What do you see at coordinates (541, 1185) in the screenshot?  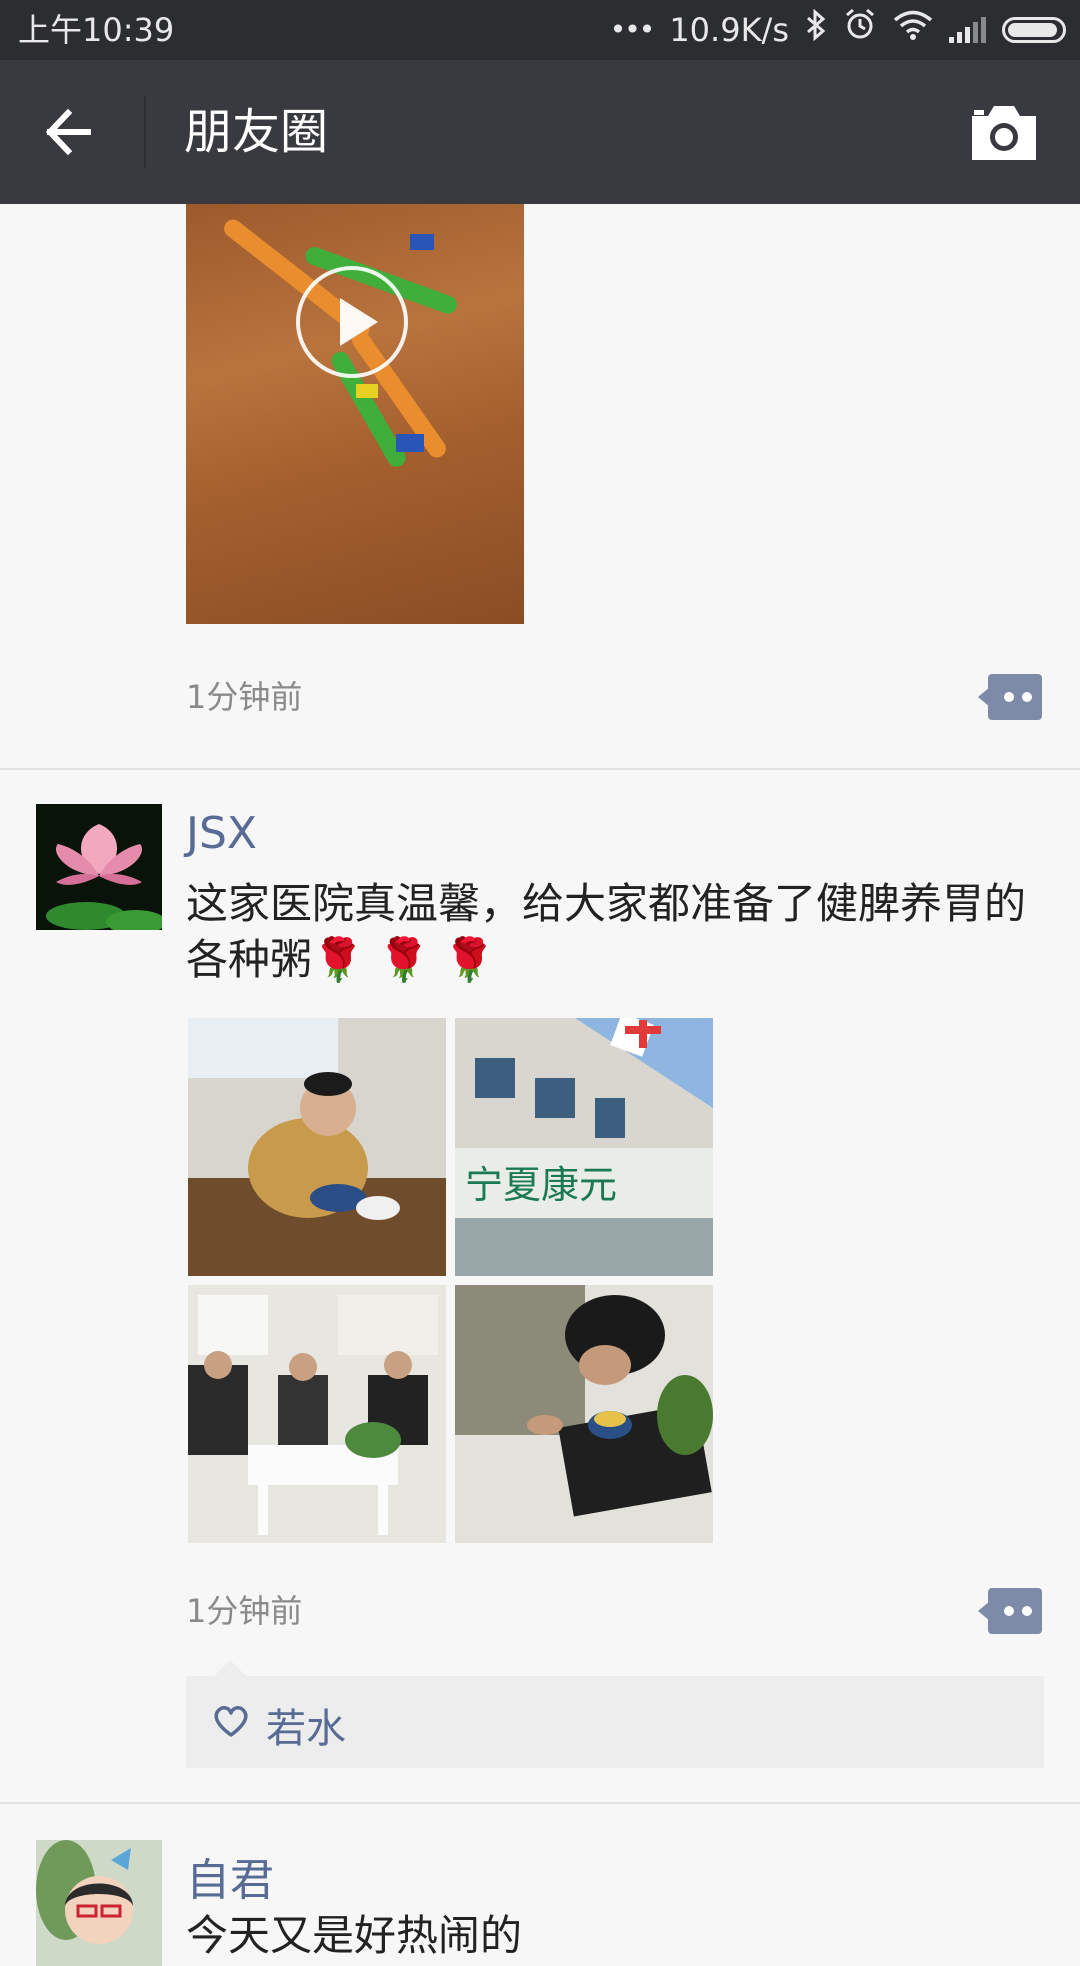 I see `svg-text: 宁夏康元` at bounding box center [541, 1185].